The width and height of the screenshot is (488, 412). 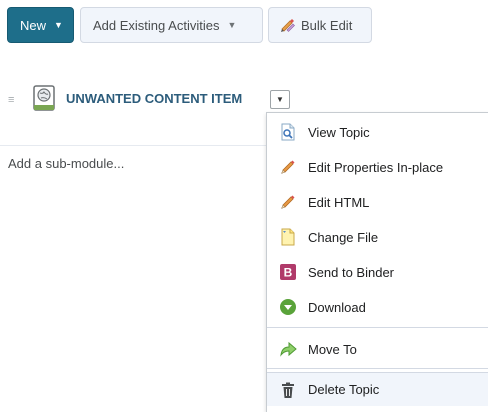 What do you see at coordinates (33, 25) in the screenshot?
I see `new-button-label: New` at bounding box center [33, 25].